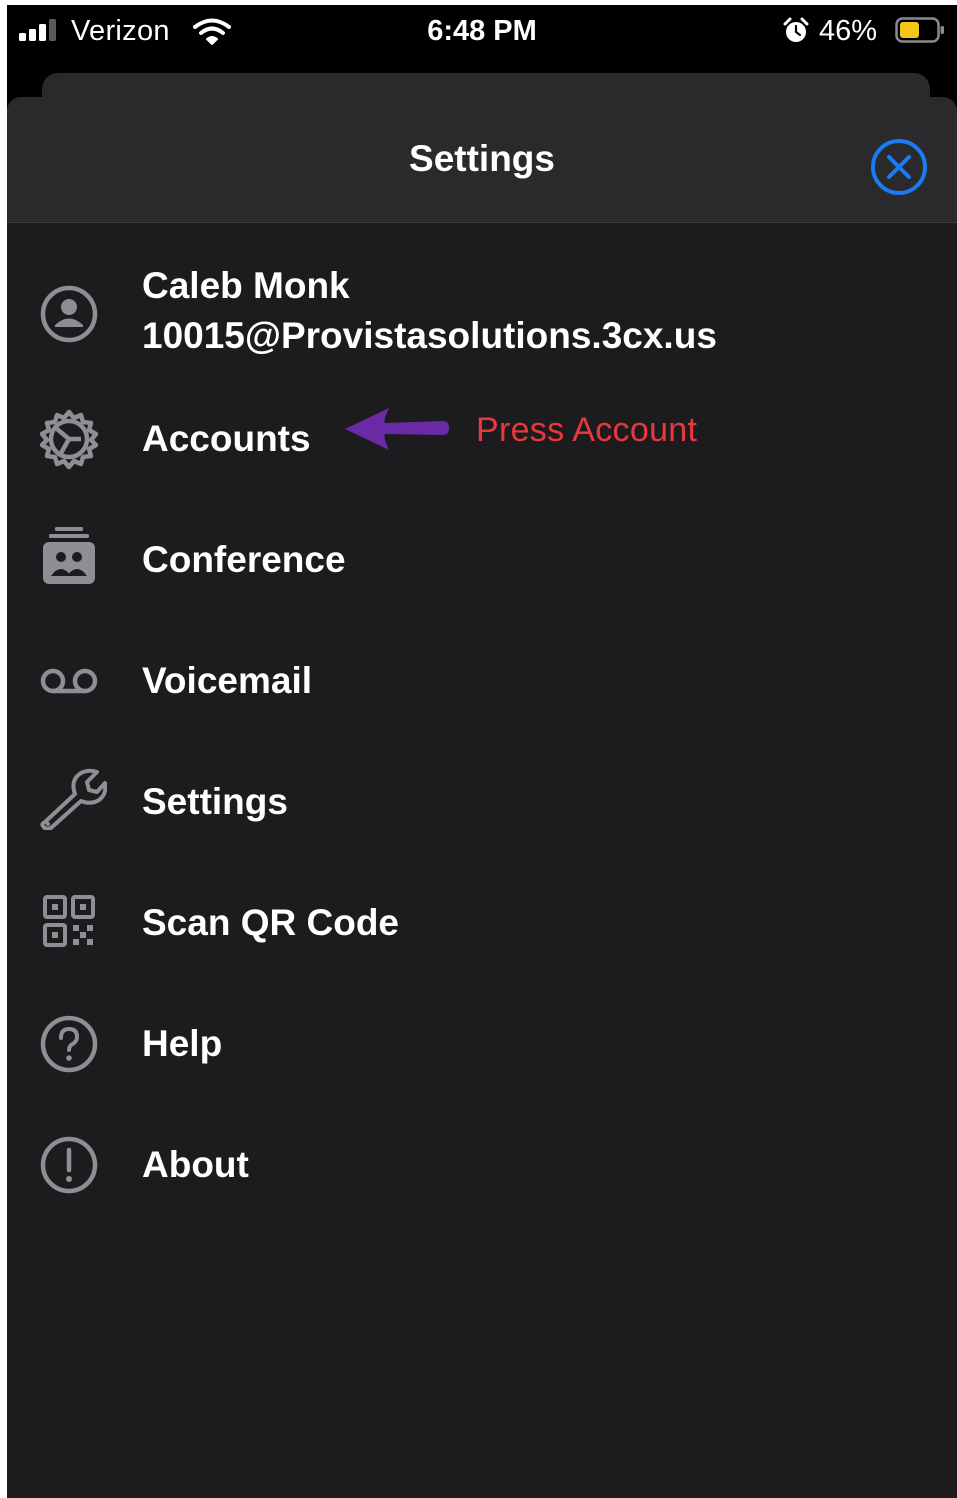  Describe the element at coordinates (215, 801) in the screenshot. I see `menu-label-settings: Settings` at that location.